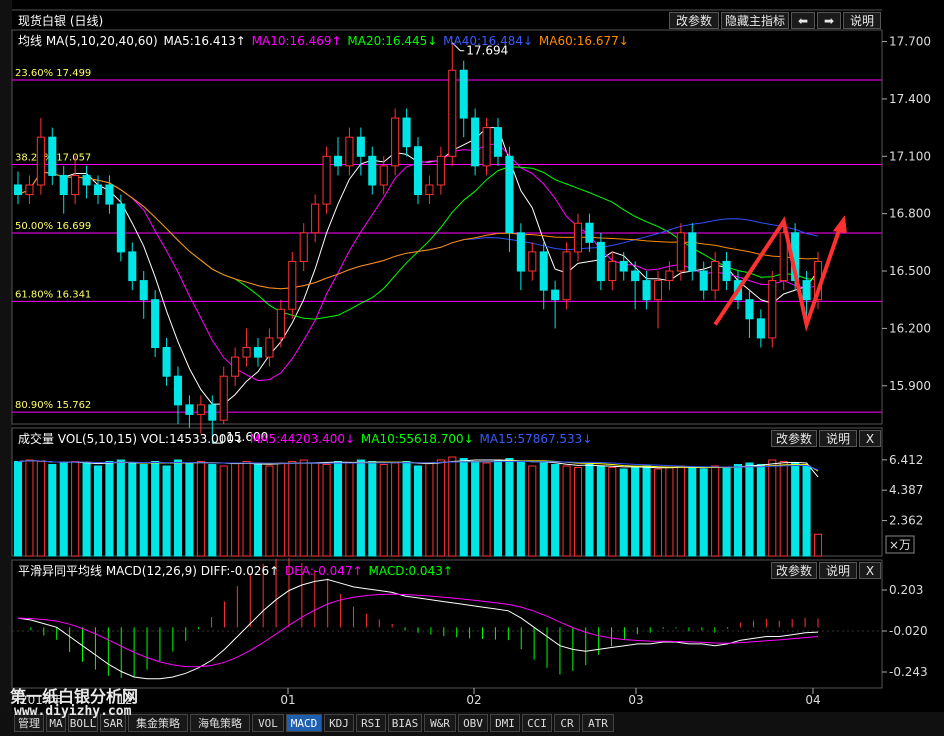  I want to click on vol-ma5-value: MA5:44203.400↓, so click(302, 439).